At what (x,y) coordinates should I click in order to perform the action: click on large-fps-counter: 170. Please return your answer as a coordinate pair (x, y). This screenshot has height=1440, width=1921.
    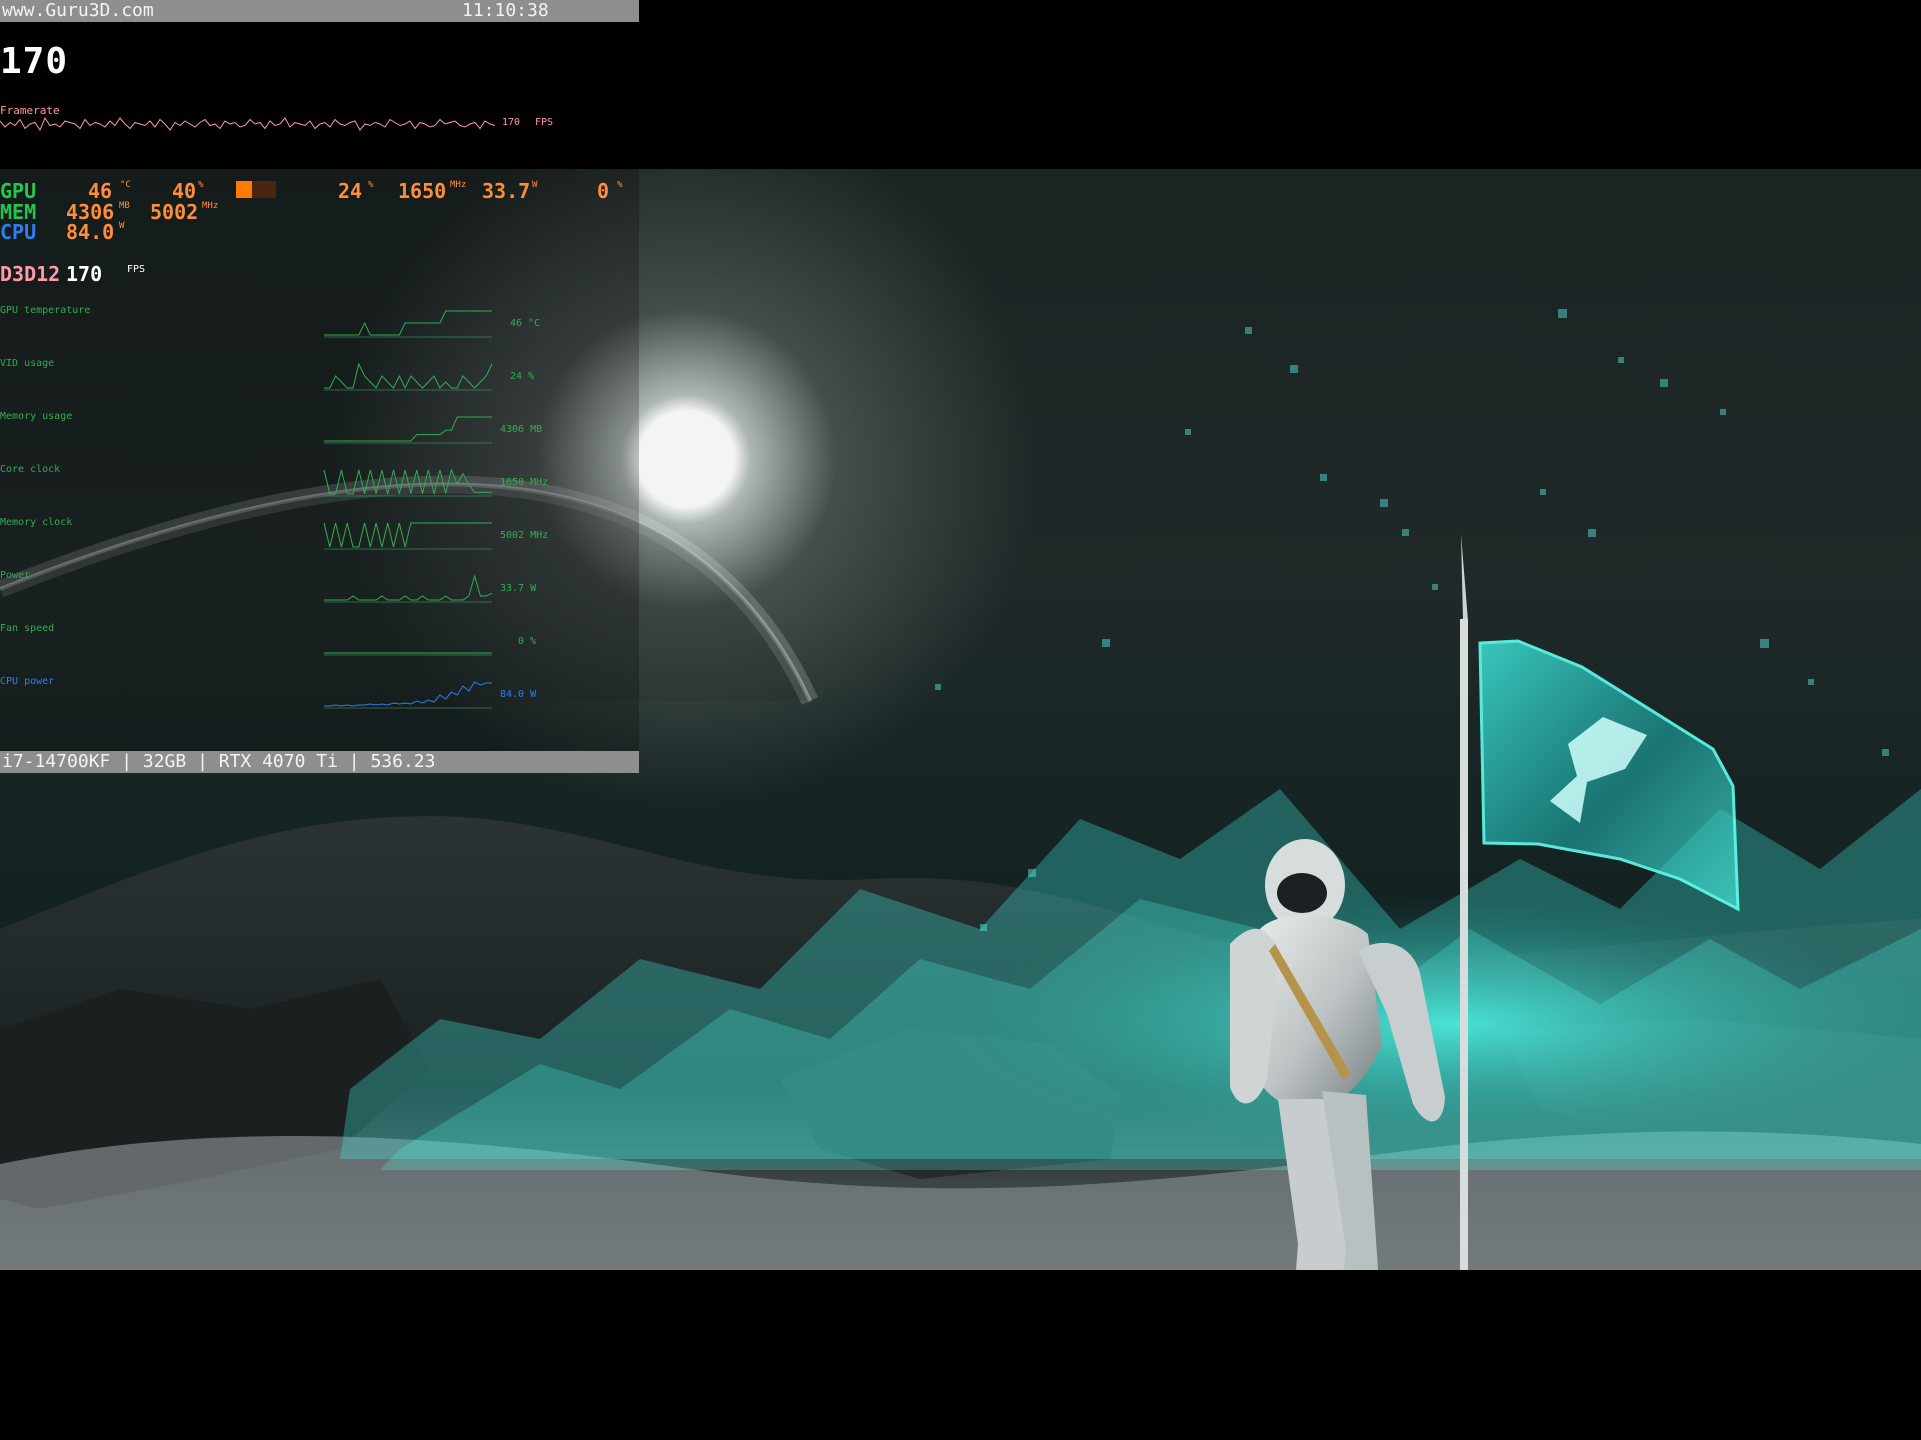
    Looking at the image, I should click on (34, 61).